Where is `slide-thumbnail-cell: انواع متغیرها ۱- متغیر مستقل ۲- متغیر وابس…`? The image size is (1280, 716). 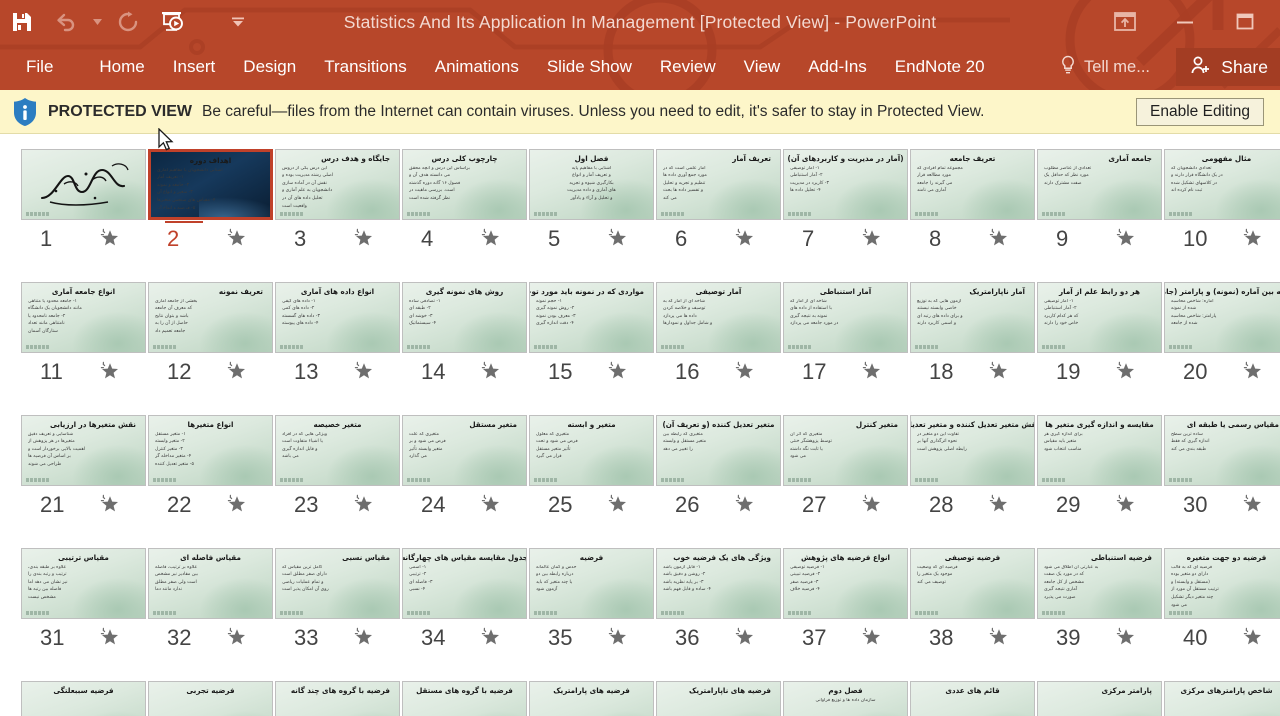
slide-thumbnail-cell: انواع متغیرها ۱- متغیر مستقل ۲- متغیر وابس… is located at coordinates (210, 474).